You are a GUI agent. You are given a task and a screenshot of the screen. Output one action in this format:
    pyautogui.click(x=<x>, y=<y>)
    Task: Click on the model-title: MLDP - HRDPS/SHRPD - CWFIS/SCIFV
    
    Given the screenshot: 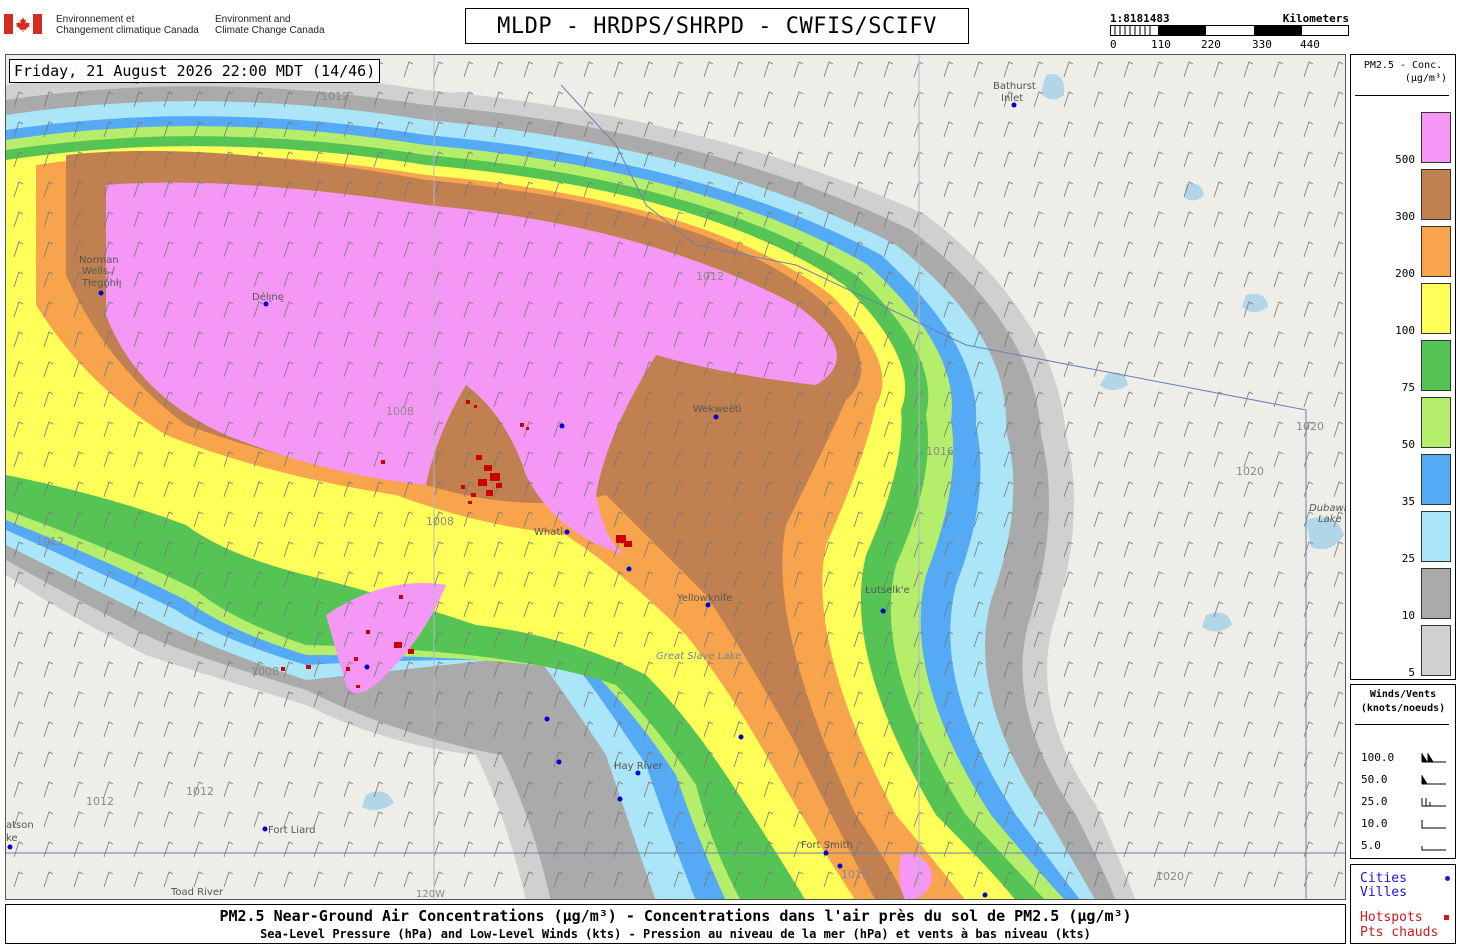 What is the action you would take?
    pyautogui.click(x=717, y=26)
    